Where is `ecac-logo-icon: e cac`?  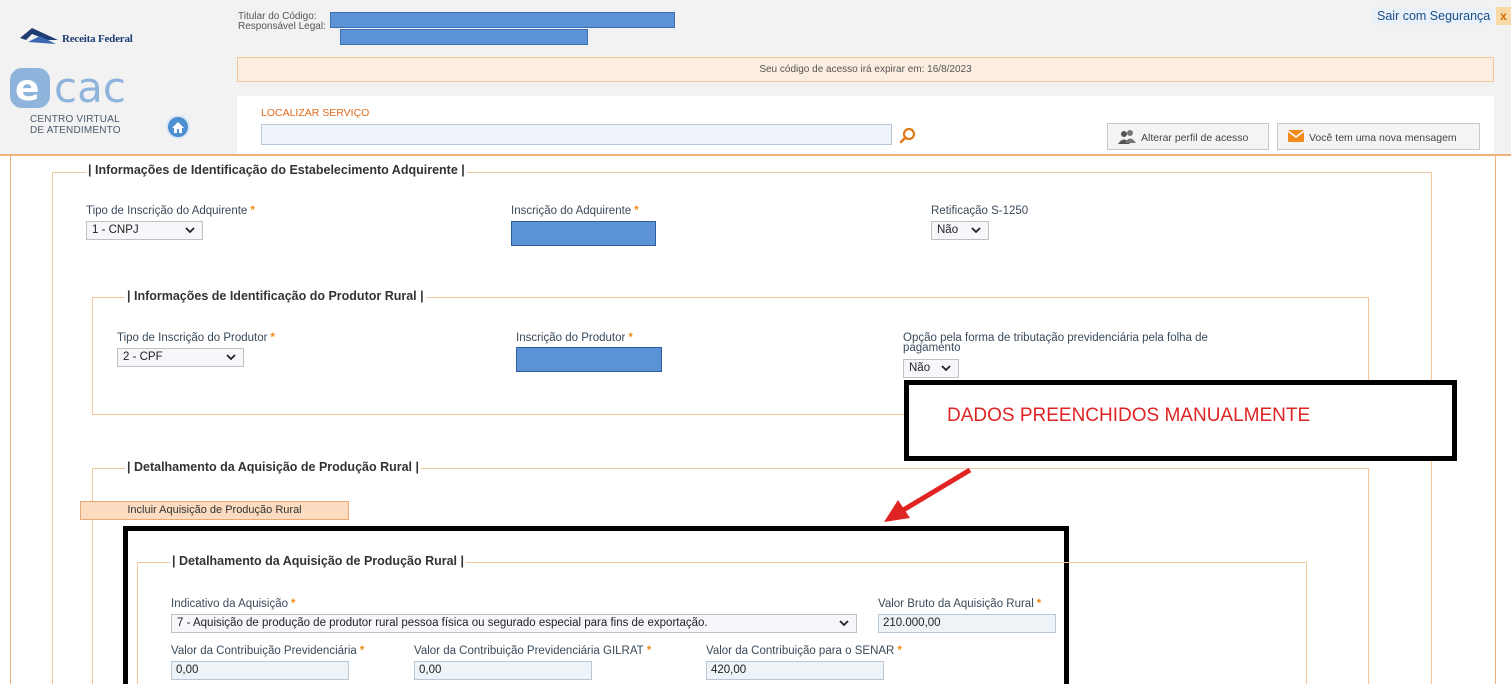 ecac-logo-icon: e cac is located at coordinates (68, 88).